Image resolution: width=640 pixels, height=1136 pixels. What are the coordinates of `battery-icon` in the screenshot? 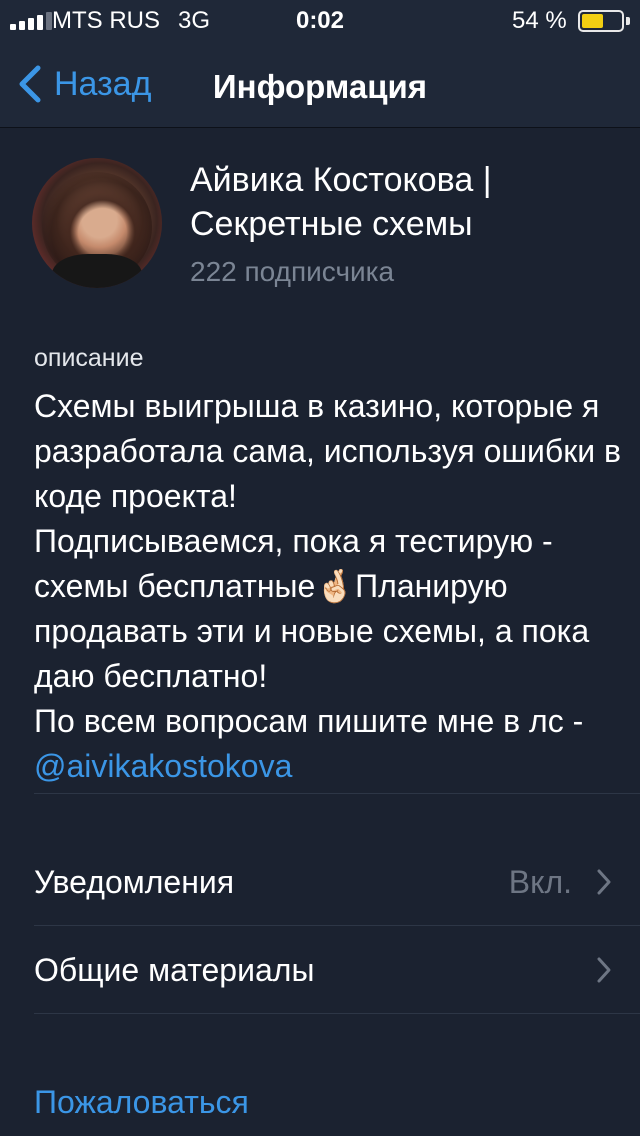 It's located at (601, 21).